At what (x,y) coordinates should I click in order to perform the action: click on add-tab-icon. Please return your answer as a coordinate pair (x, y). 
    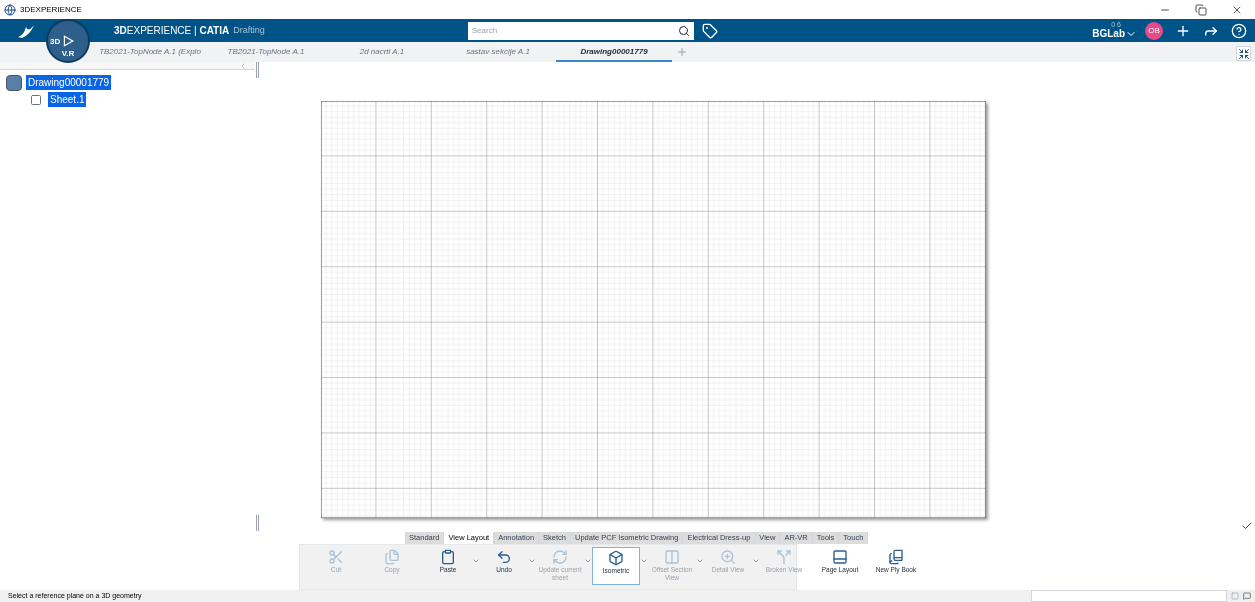
    Looking at the image, I should click on (682, 52).